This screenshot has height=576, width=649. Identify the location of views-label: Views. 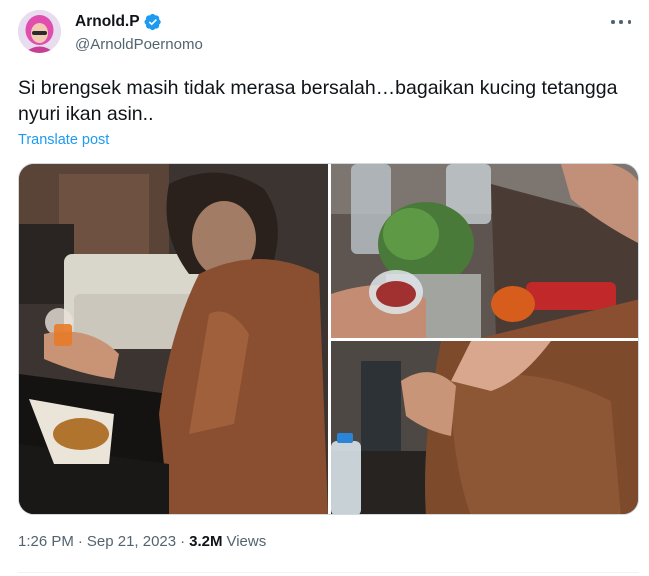
(246, 541).